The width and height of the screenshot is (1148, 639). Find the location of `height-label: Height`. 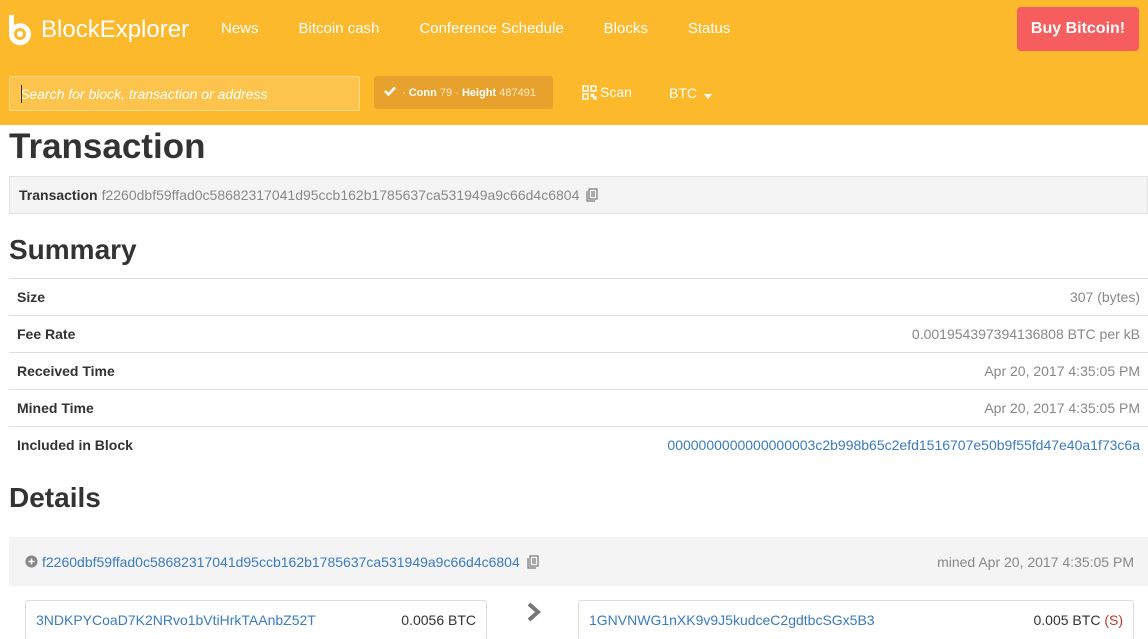

height-label: Height is located at coordinates (479, 92).